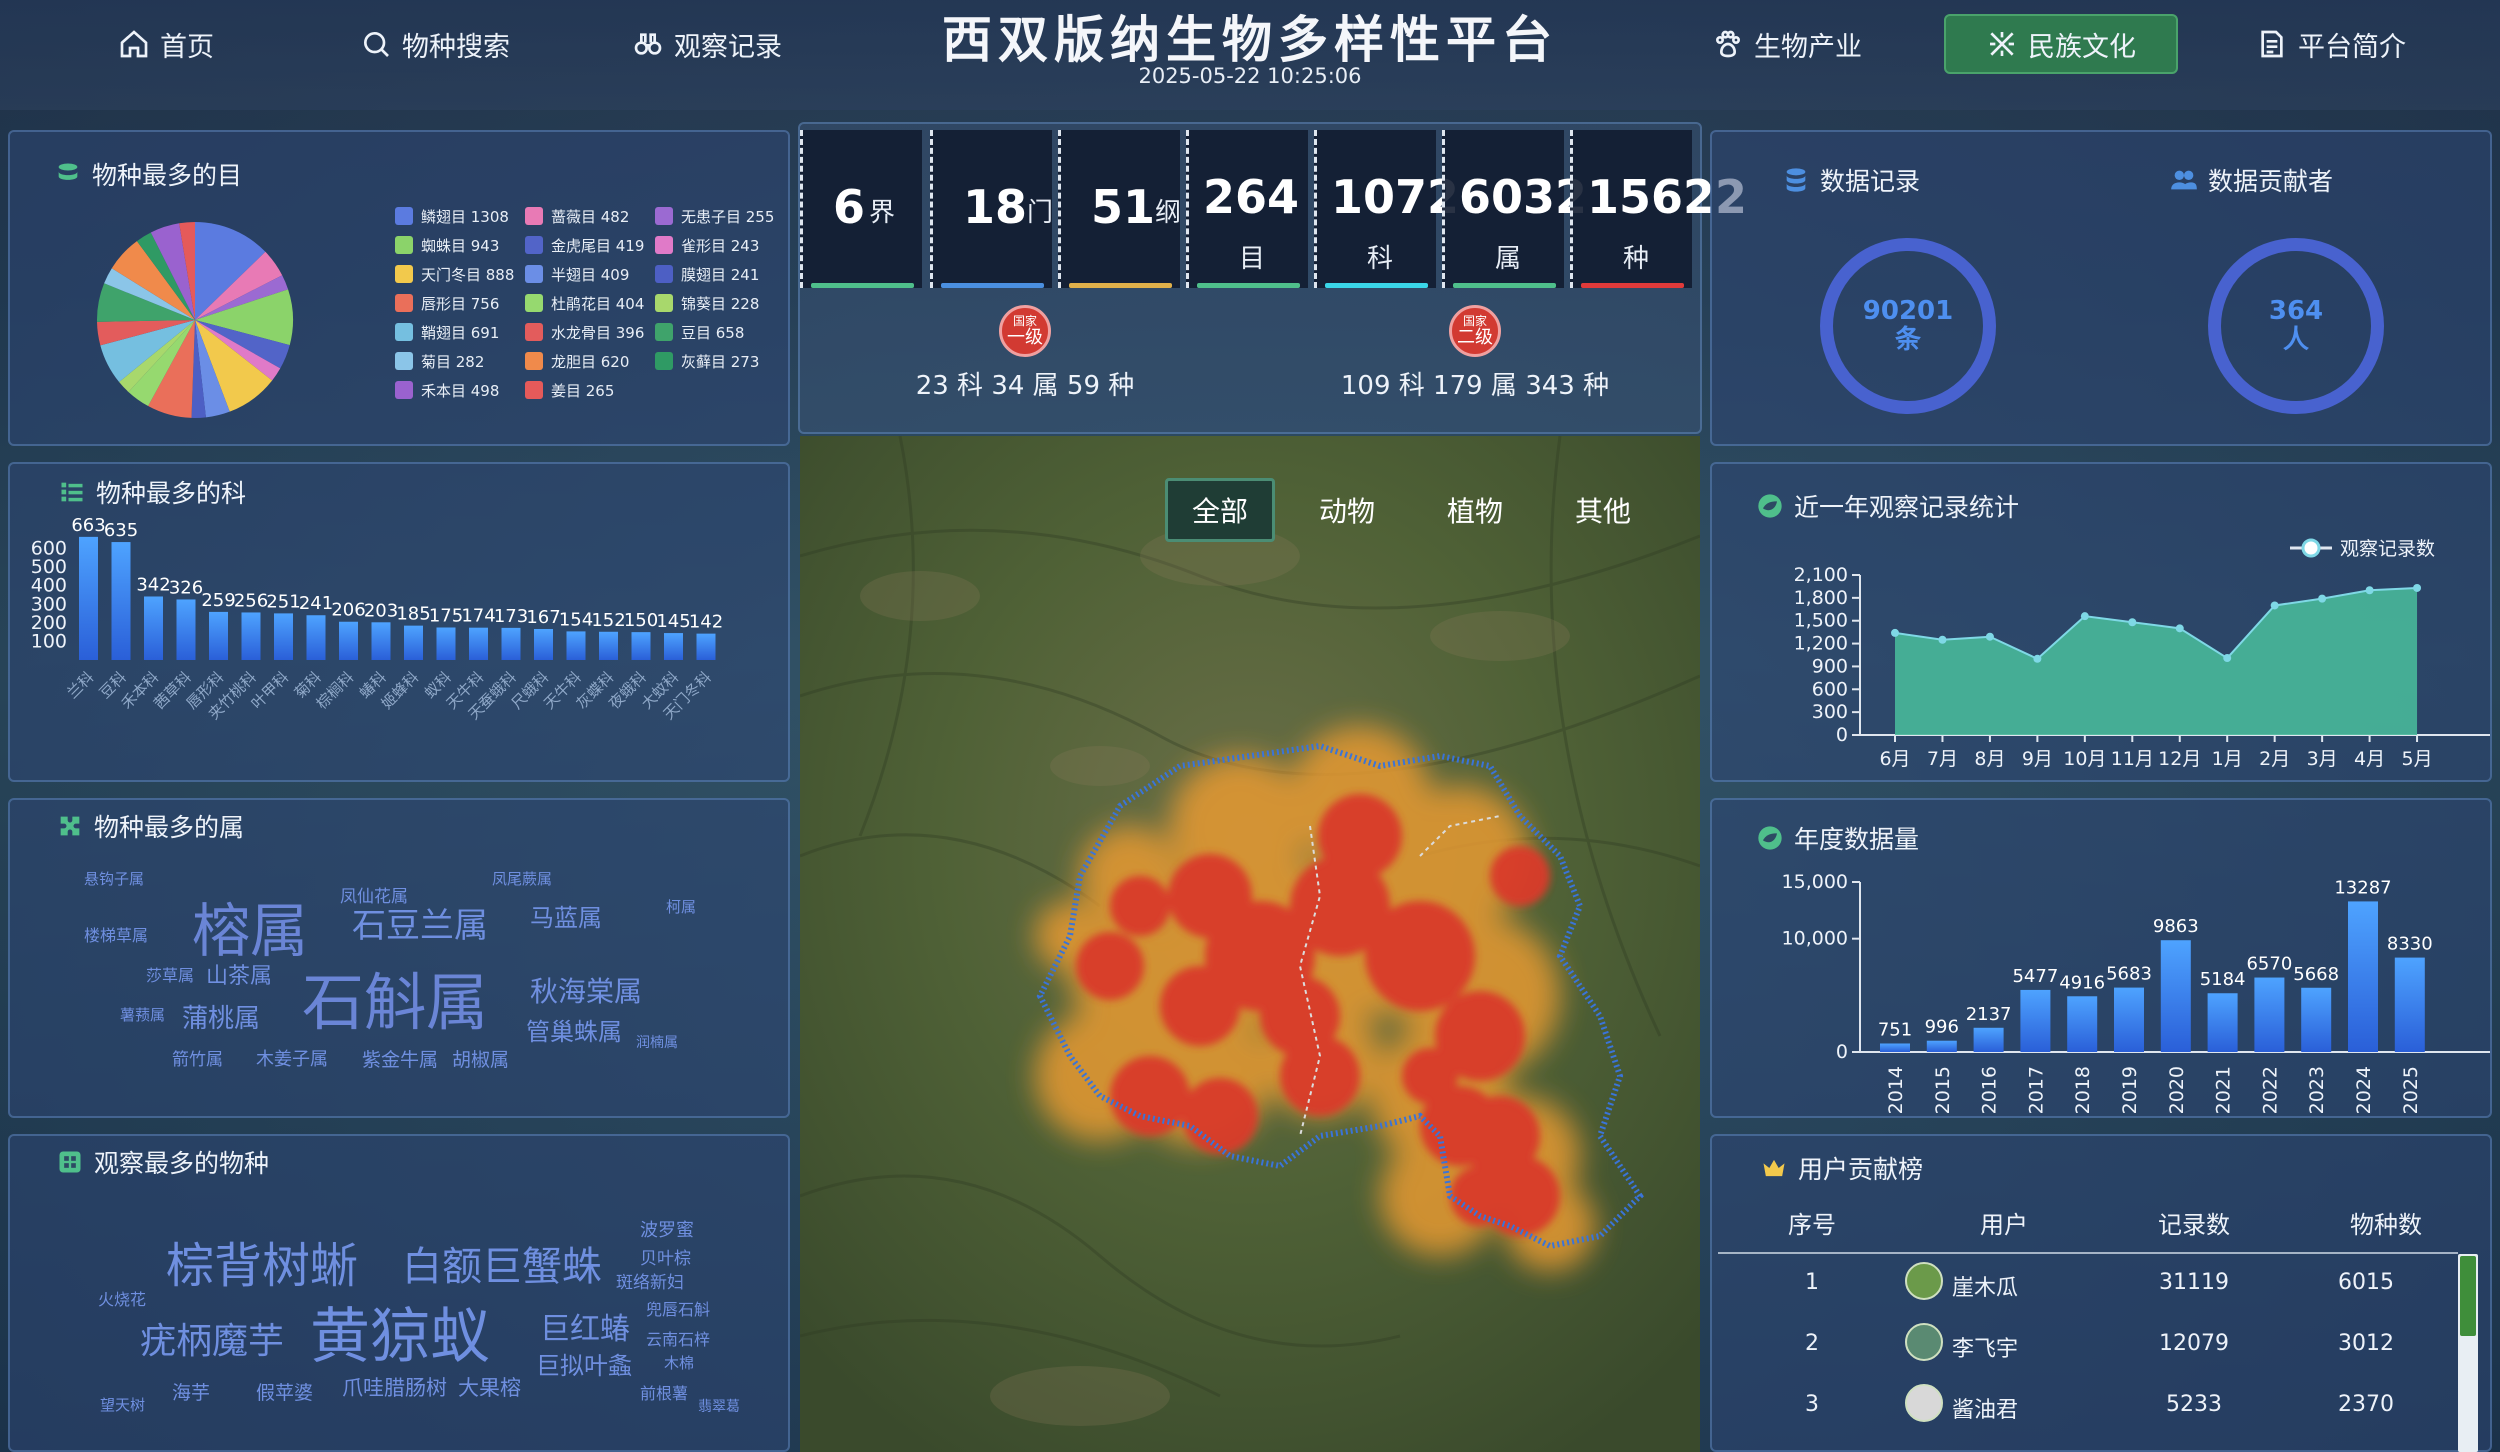  Describe the element at coordinates (664, 1392) in the screenshot. I see `species-word: 前根薯` at that location.